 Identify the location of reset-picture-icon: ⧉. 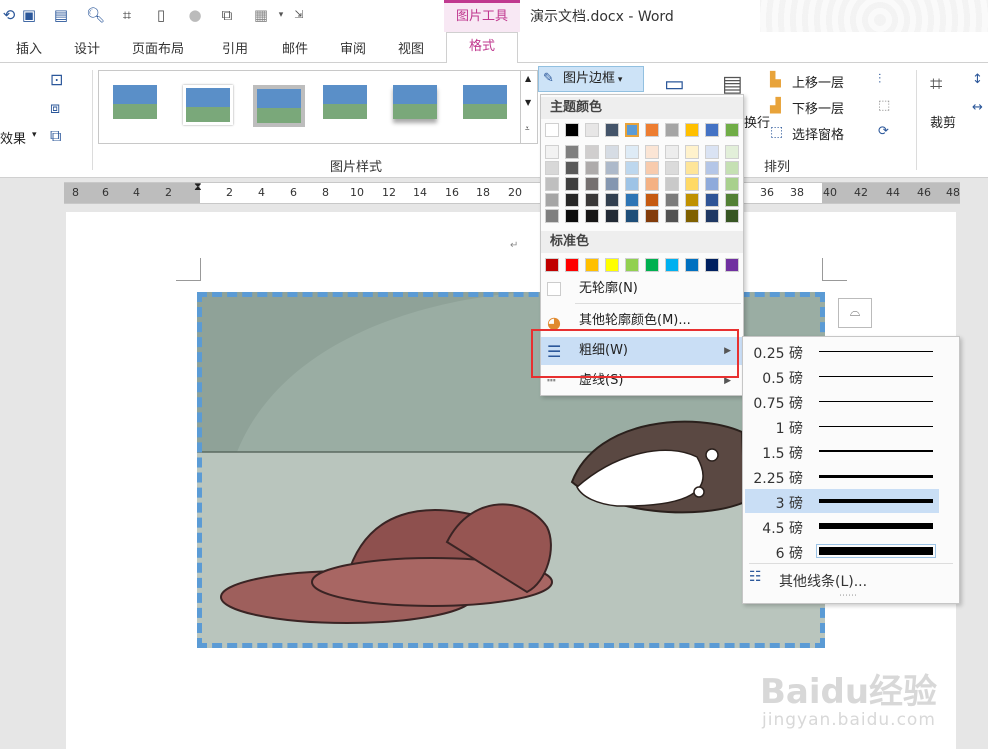
(55, 136).